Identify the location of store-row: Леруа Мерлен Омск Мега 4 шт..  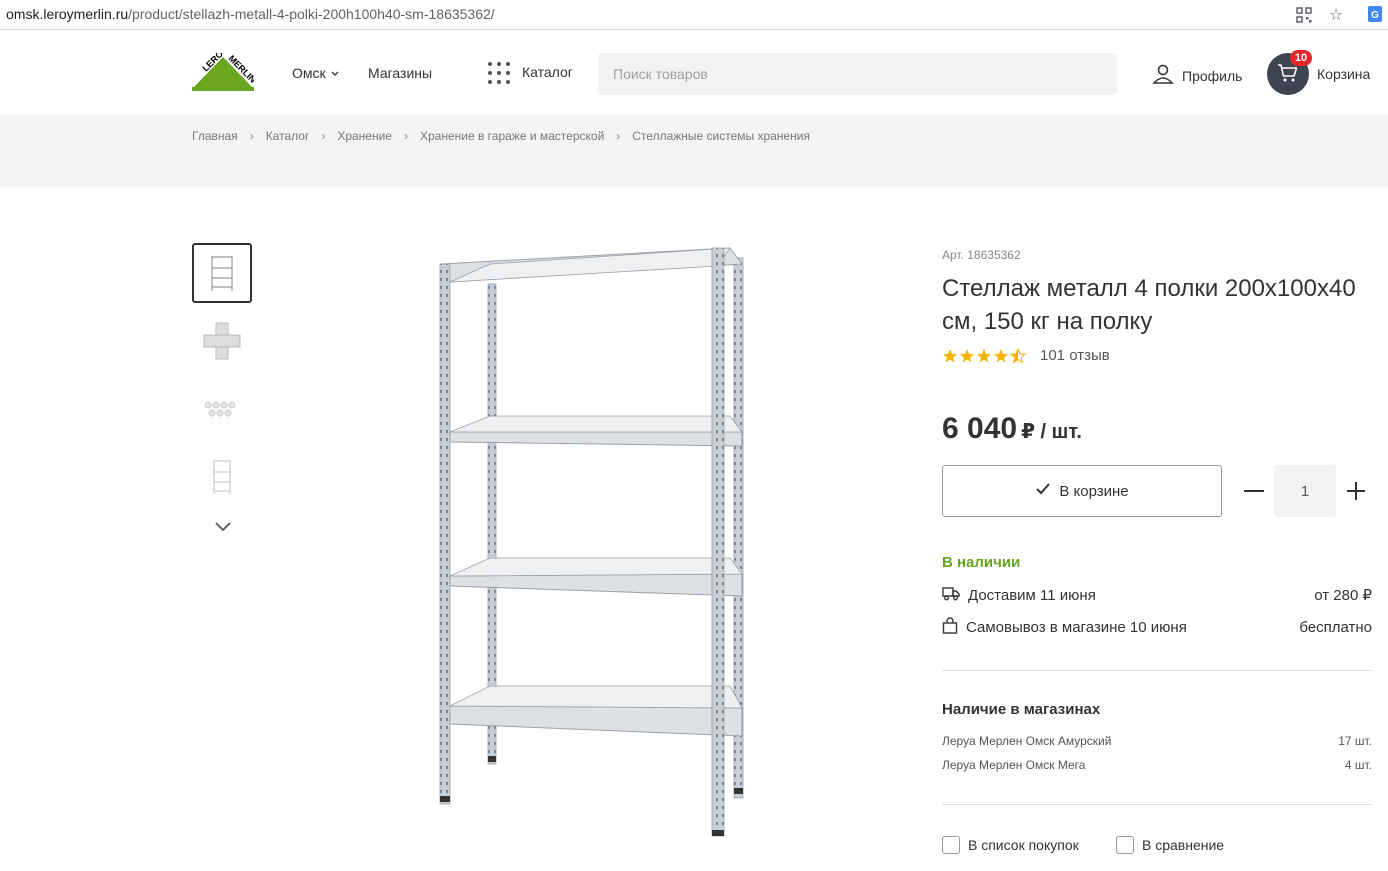
(1157, 765).